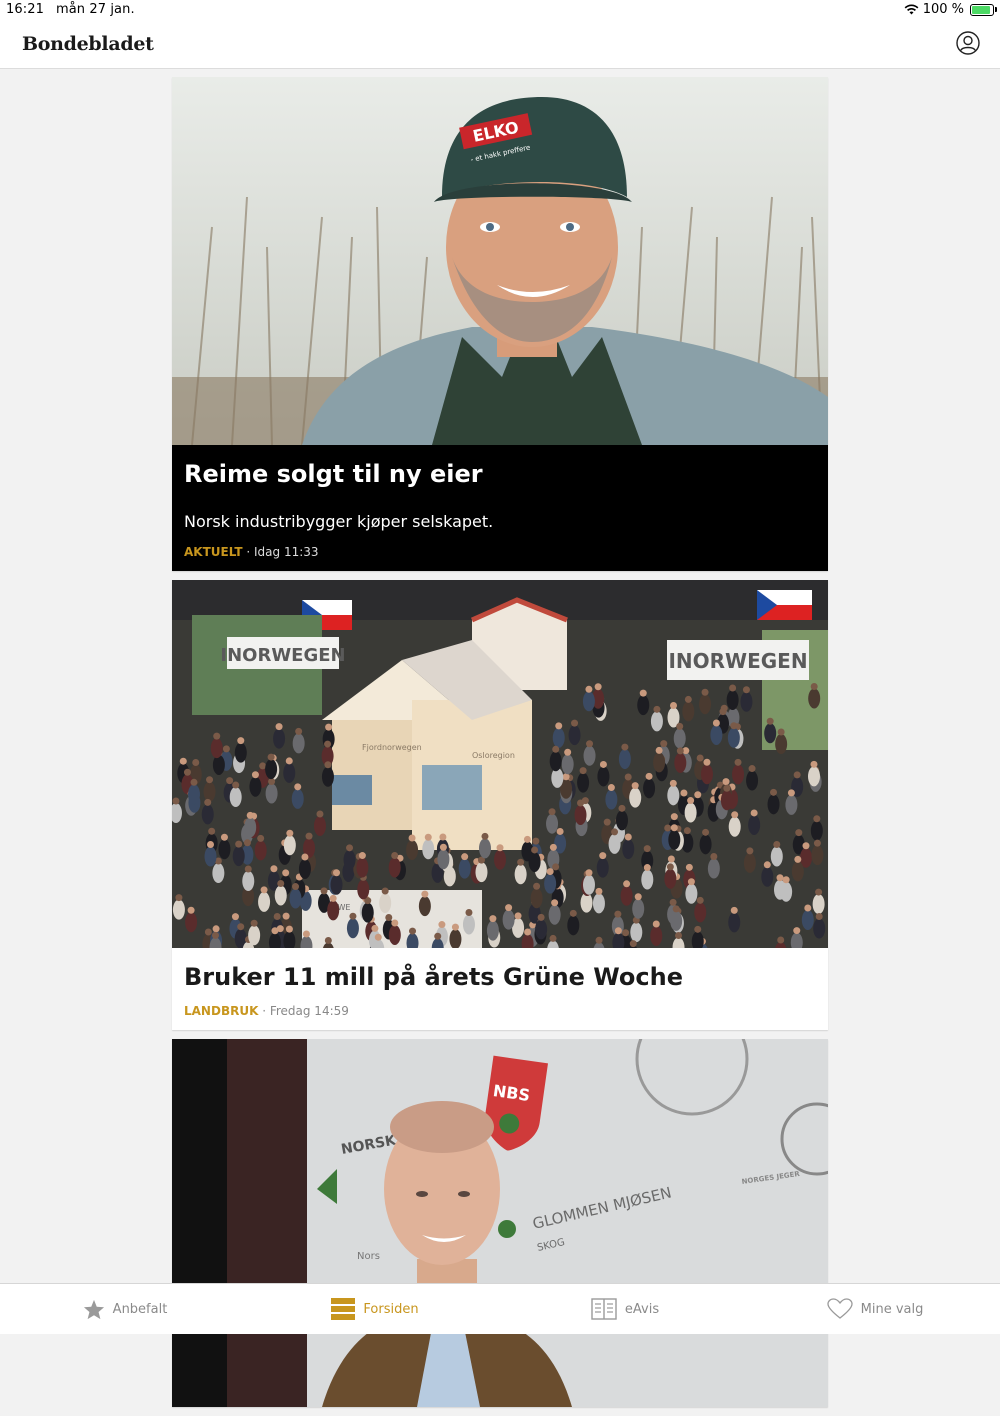 The image size is (1000, 1416). Describe the element at coordinates (625, 1309) in the screenshot. I see `tab-eavis: eAvis` at that location.